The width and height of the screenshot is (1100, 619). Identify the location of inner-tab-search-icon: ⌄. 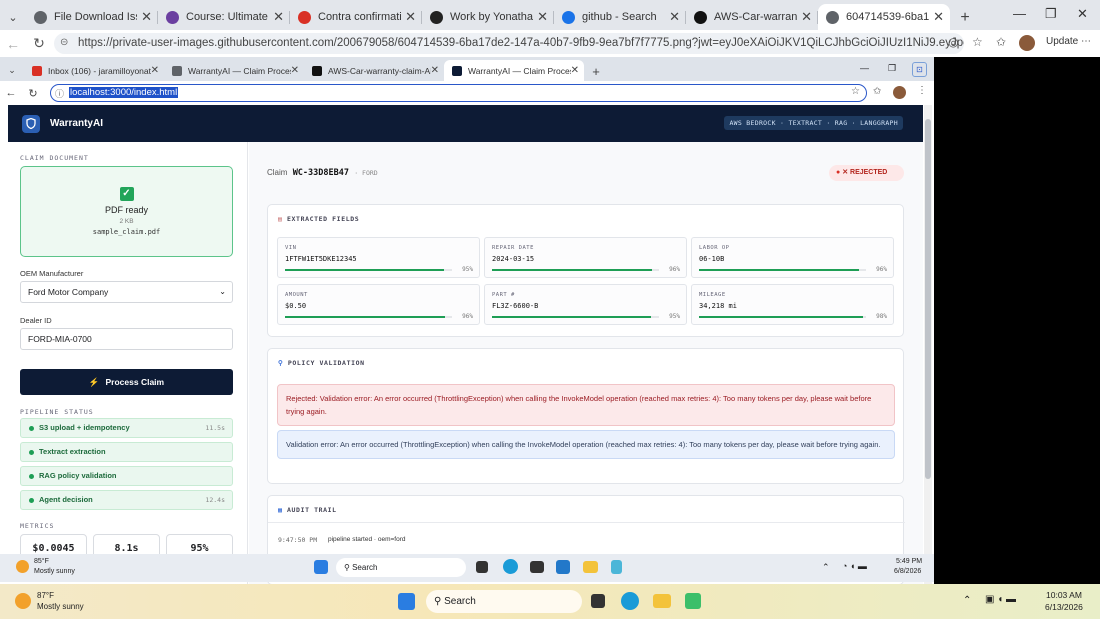
(12, 70).